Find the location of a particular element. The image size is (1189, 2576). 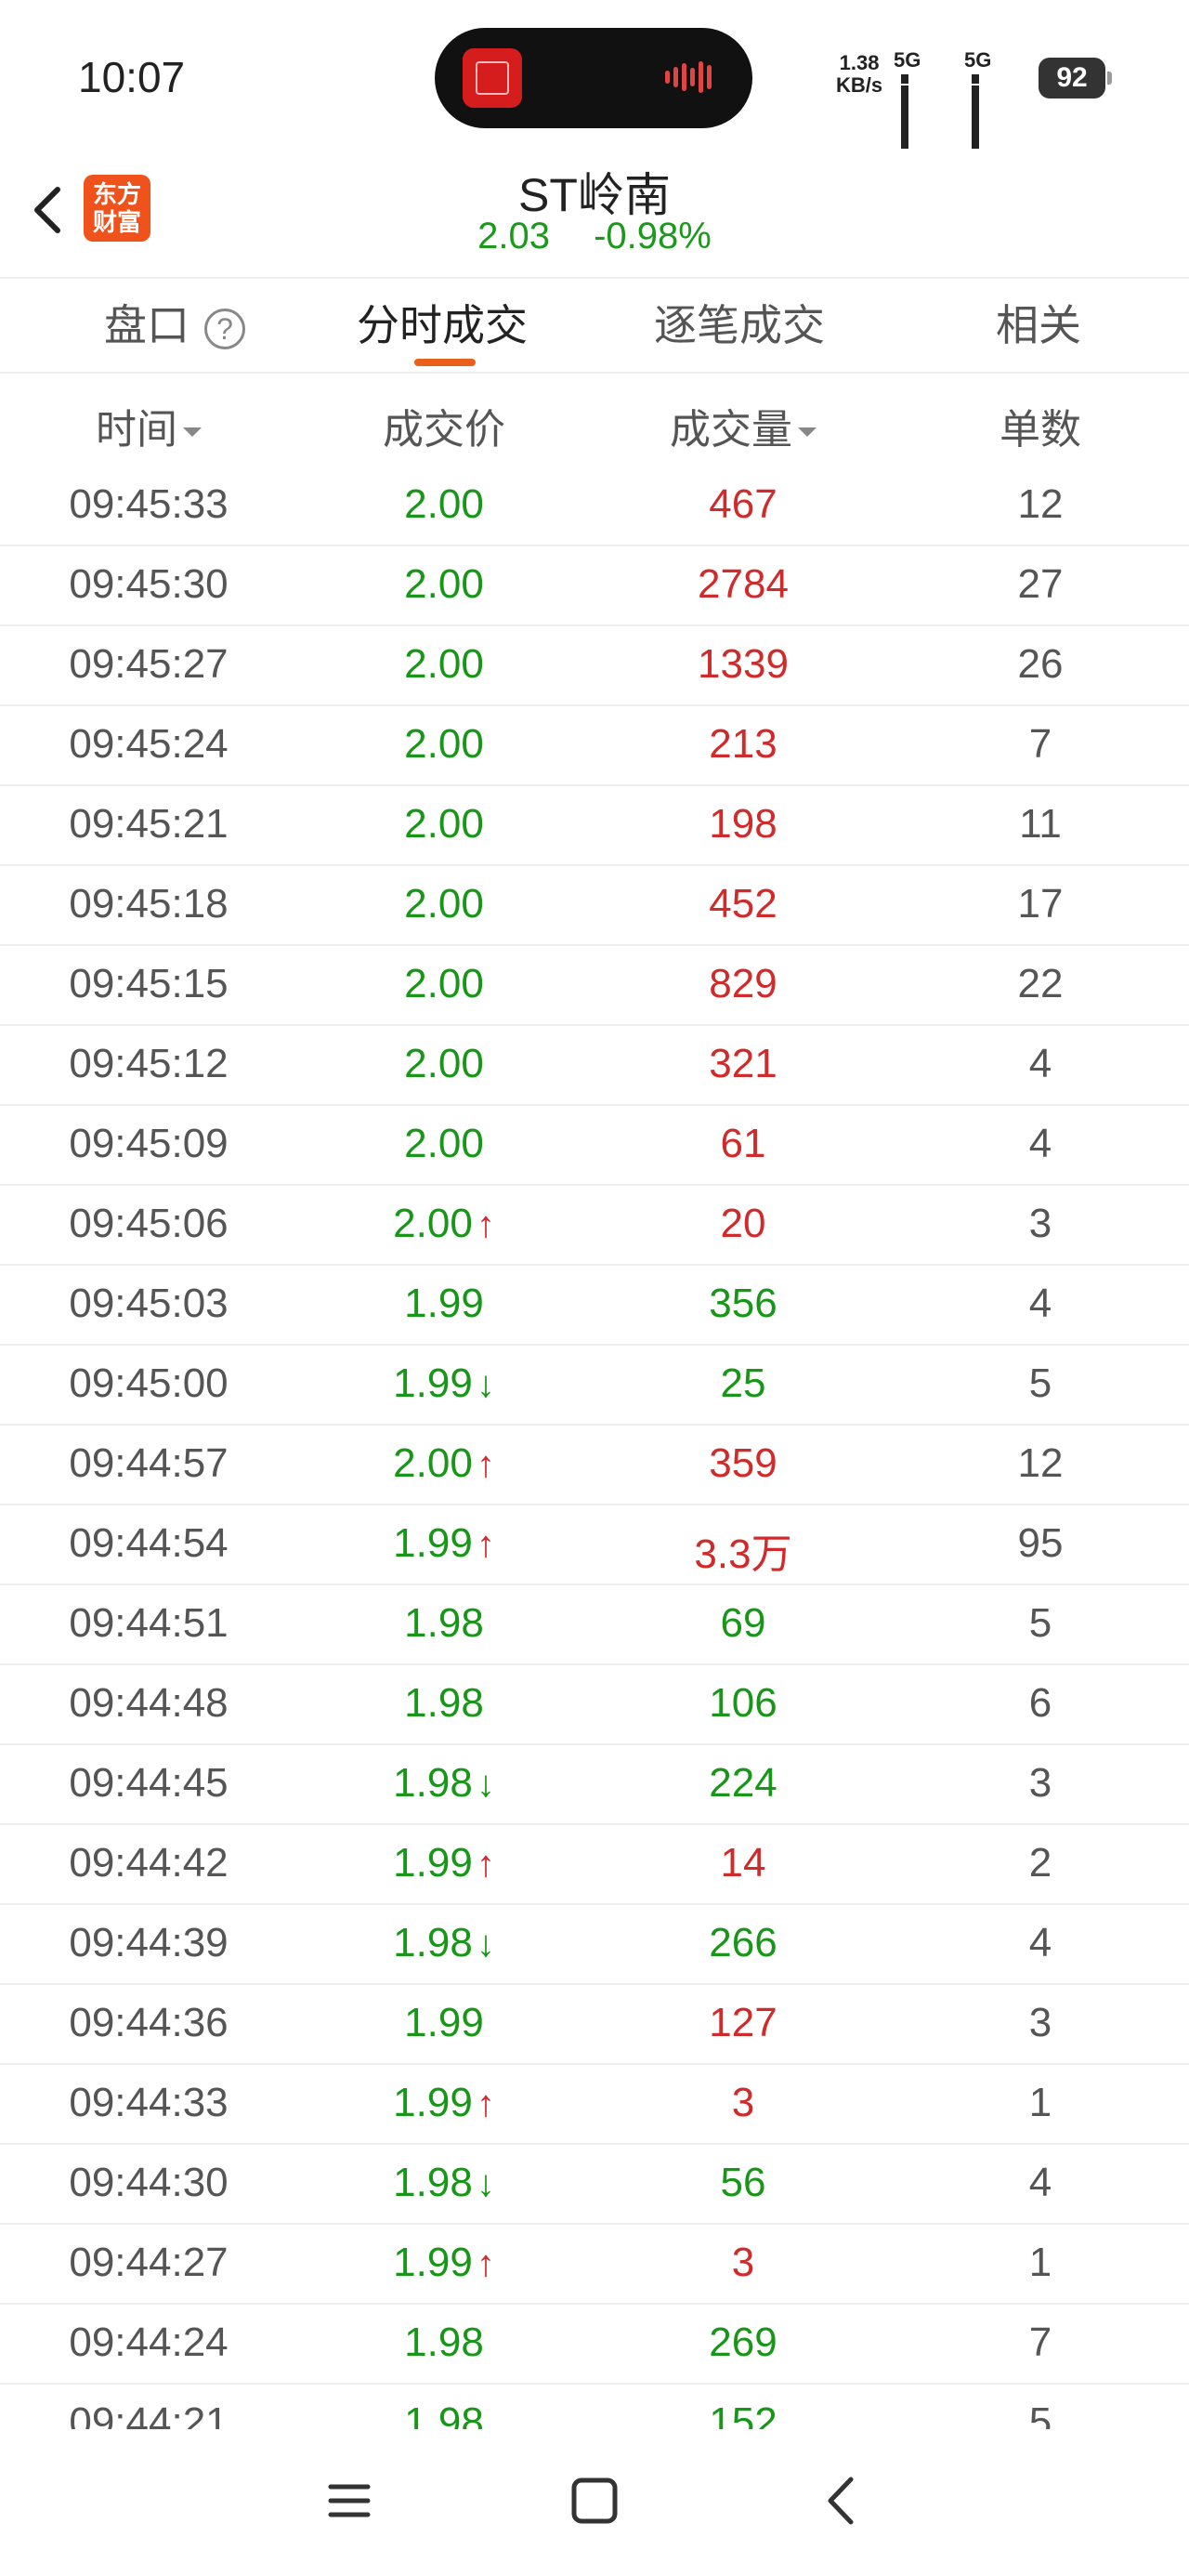

nav-menu-button is located at coordinates (349, 2500).